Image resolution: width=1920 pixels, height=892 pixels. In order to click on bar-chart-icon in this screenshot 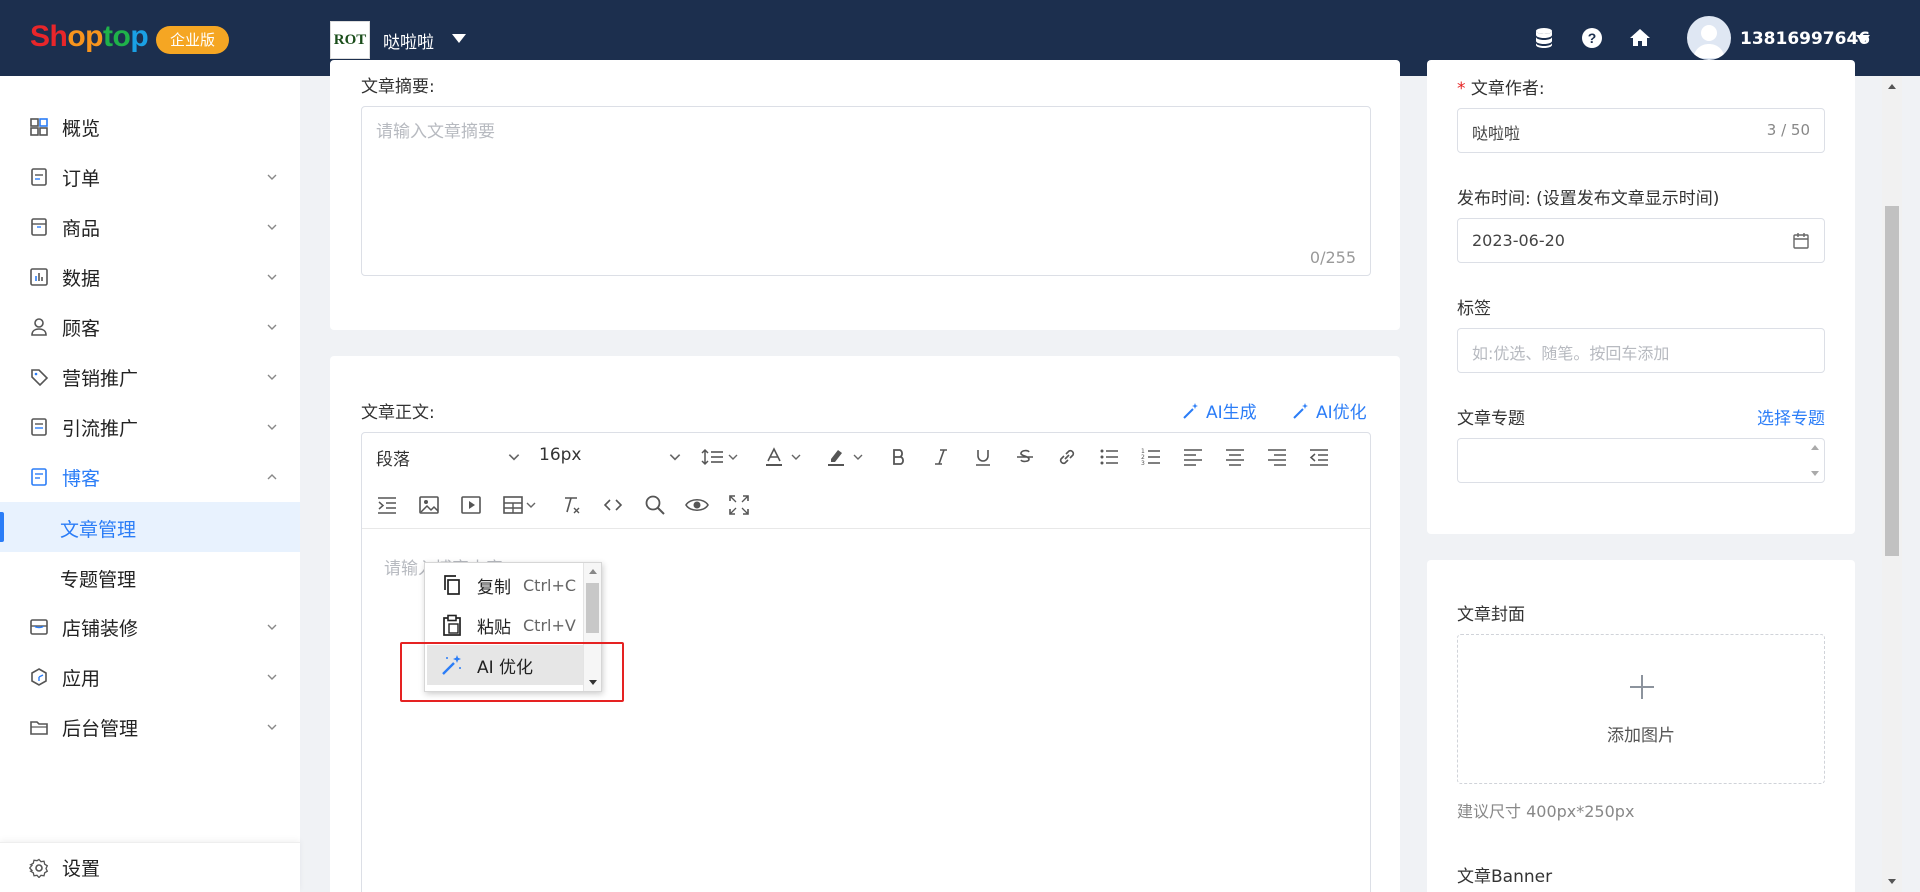, I will do `click(39, 277)`.